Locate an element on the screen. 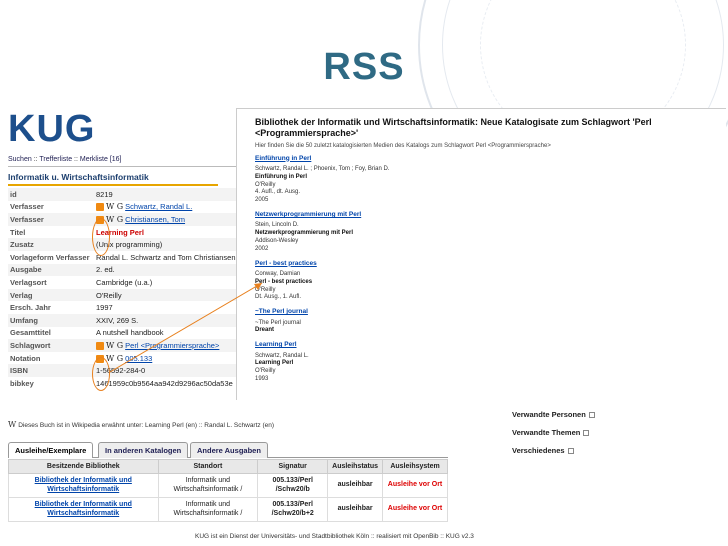 The width and height of the screenshot is (728, 546). field-label: Verlag is located at coordinates (51, 295).